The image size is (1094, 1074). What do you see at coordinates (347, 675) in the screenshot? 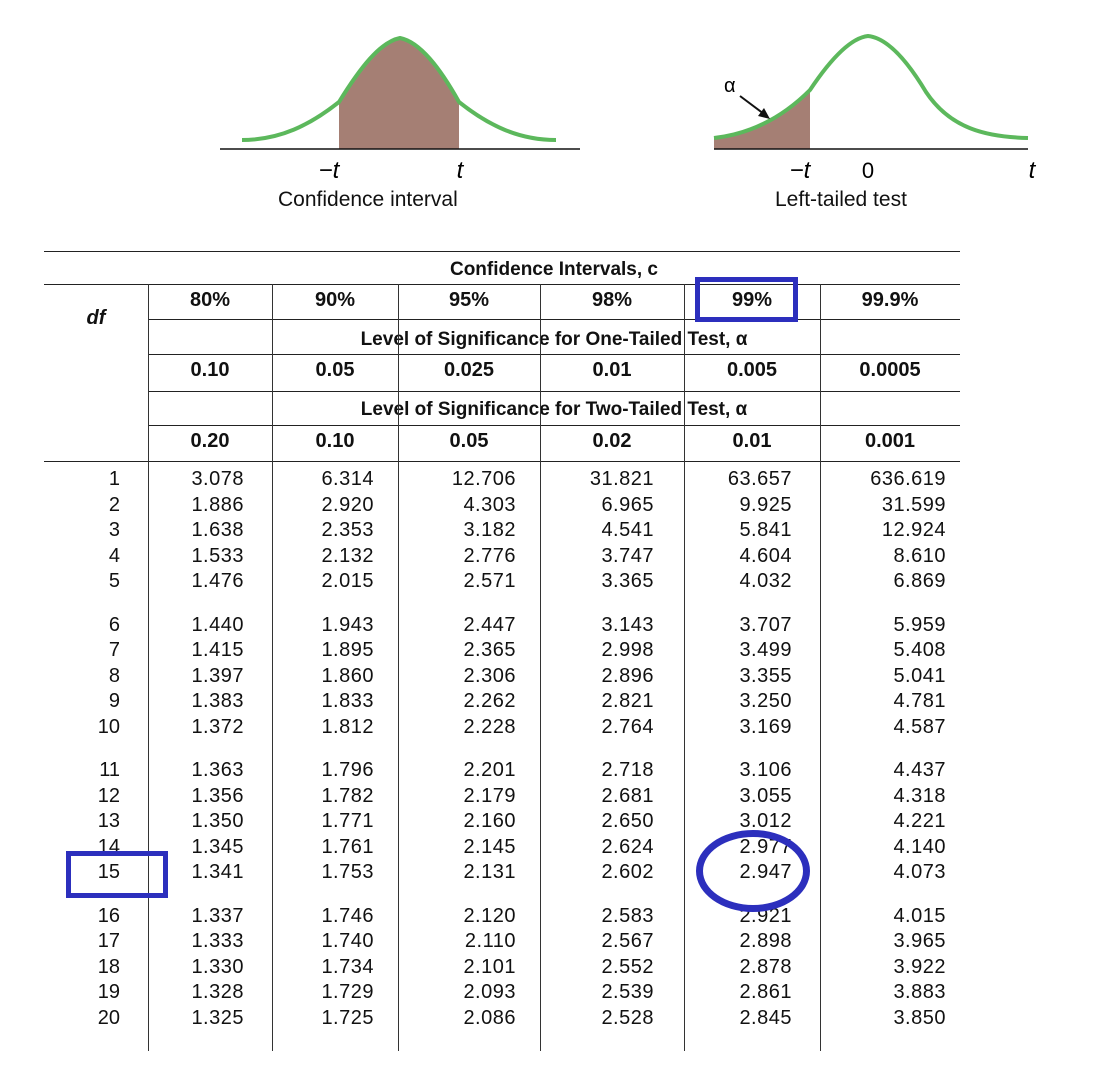
I see `critical-value-cell: 1.860` at bounding box center [347, 675].